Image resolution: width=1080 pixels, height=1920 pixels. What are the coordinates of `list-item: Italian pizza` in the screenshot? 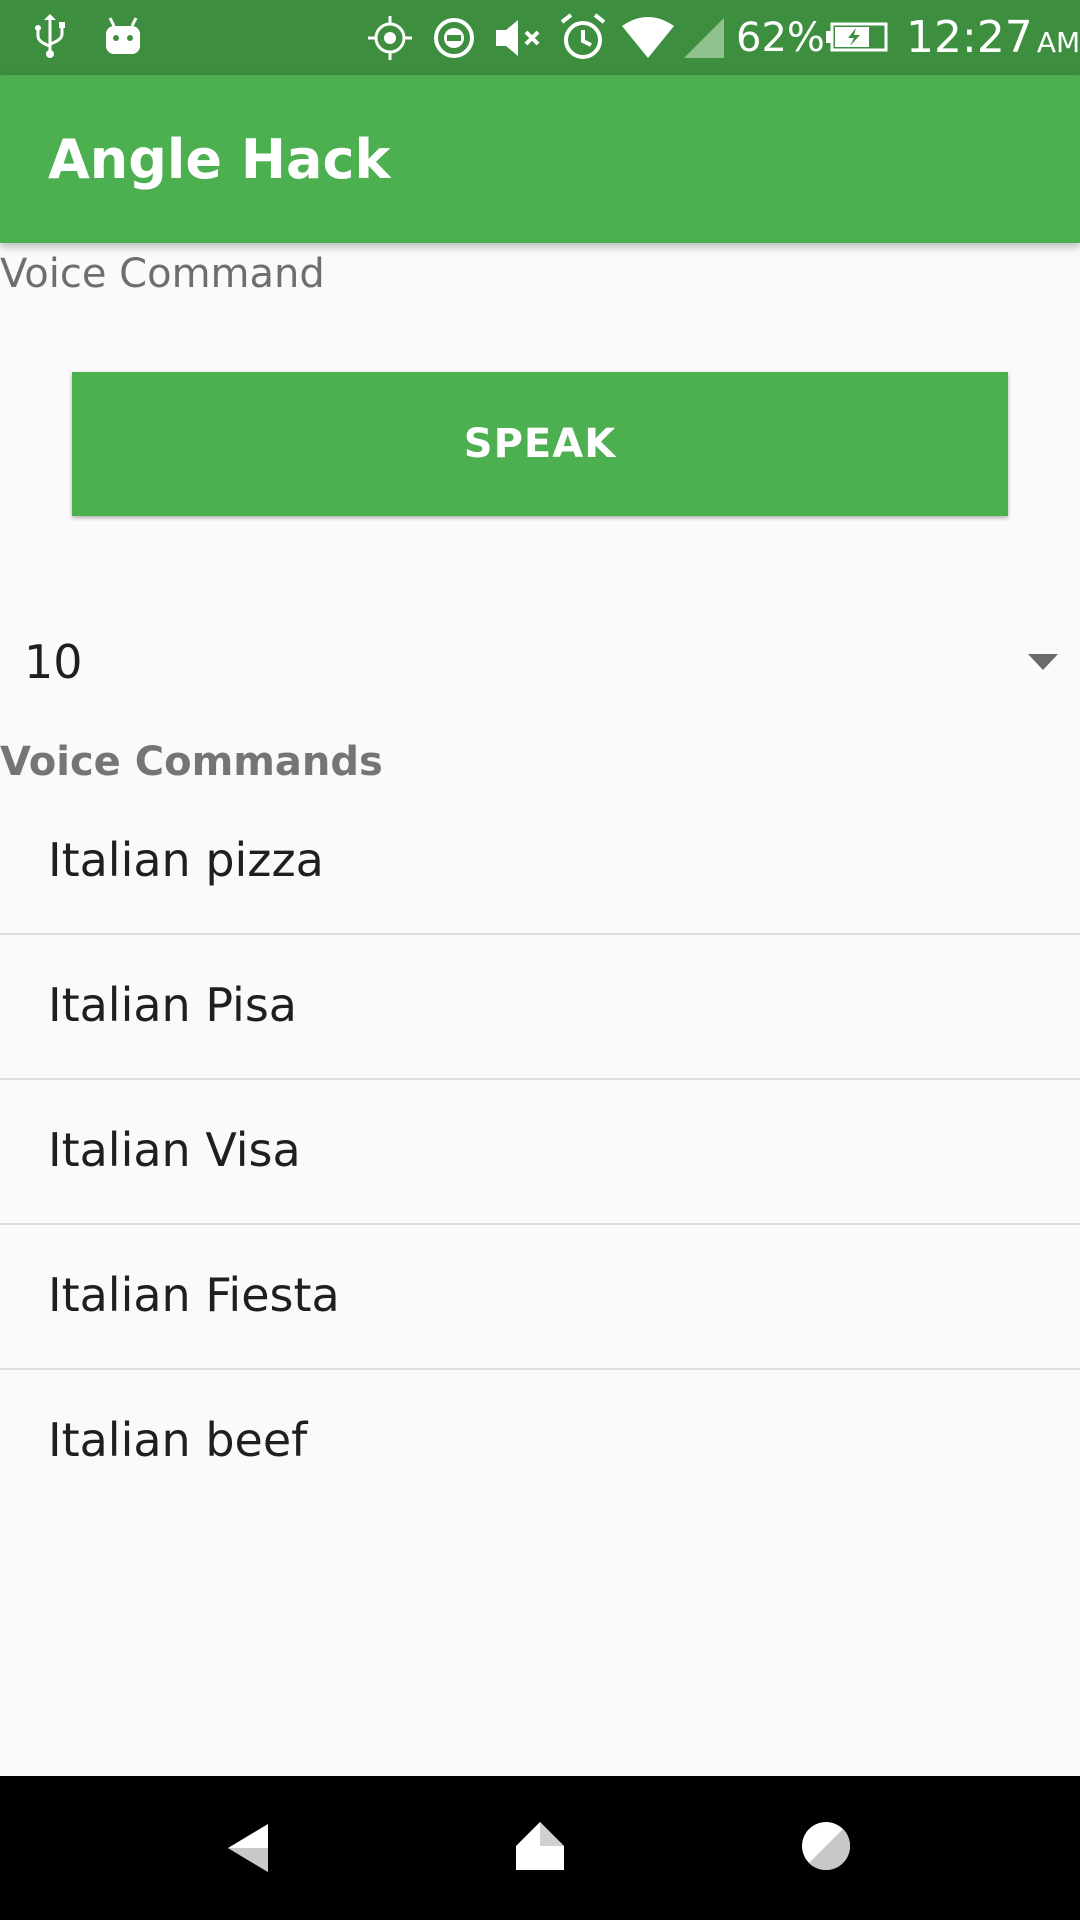 It's located at (540, 862).